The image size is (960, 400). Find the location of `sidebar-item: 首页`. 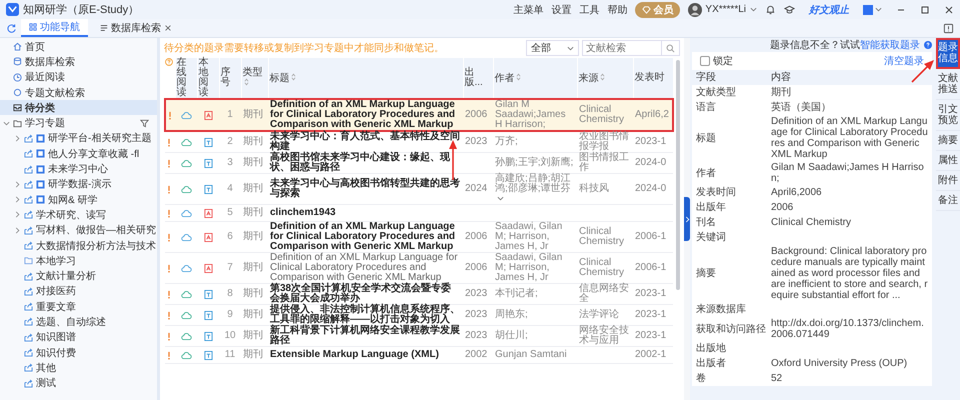

sidebar-item: 首页 is located at coordinates (78, 46).